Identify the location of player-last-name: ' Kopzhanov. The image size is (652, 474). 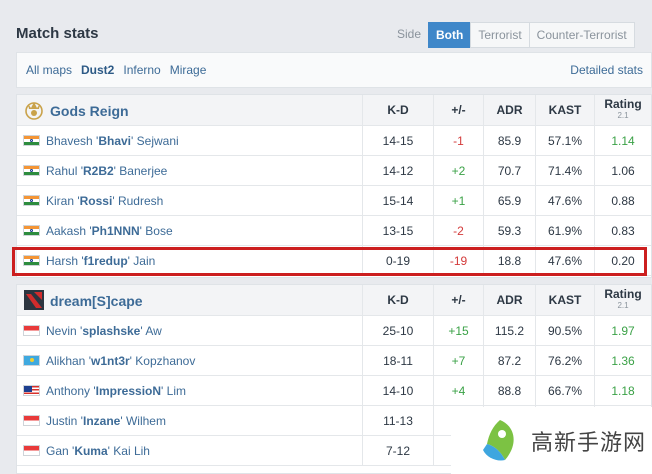
(162, 360).